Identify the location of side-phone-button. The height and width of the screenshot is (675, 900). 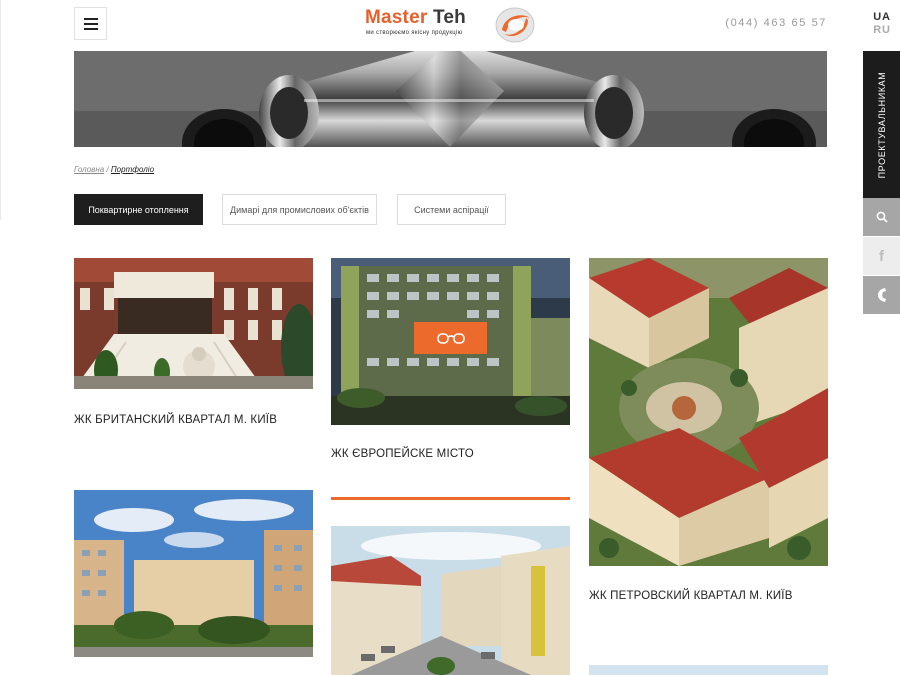
(881, 295).